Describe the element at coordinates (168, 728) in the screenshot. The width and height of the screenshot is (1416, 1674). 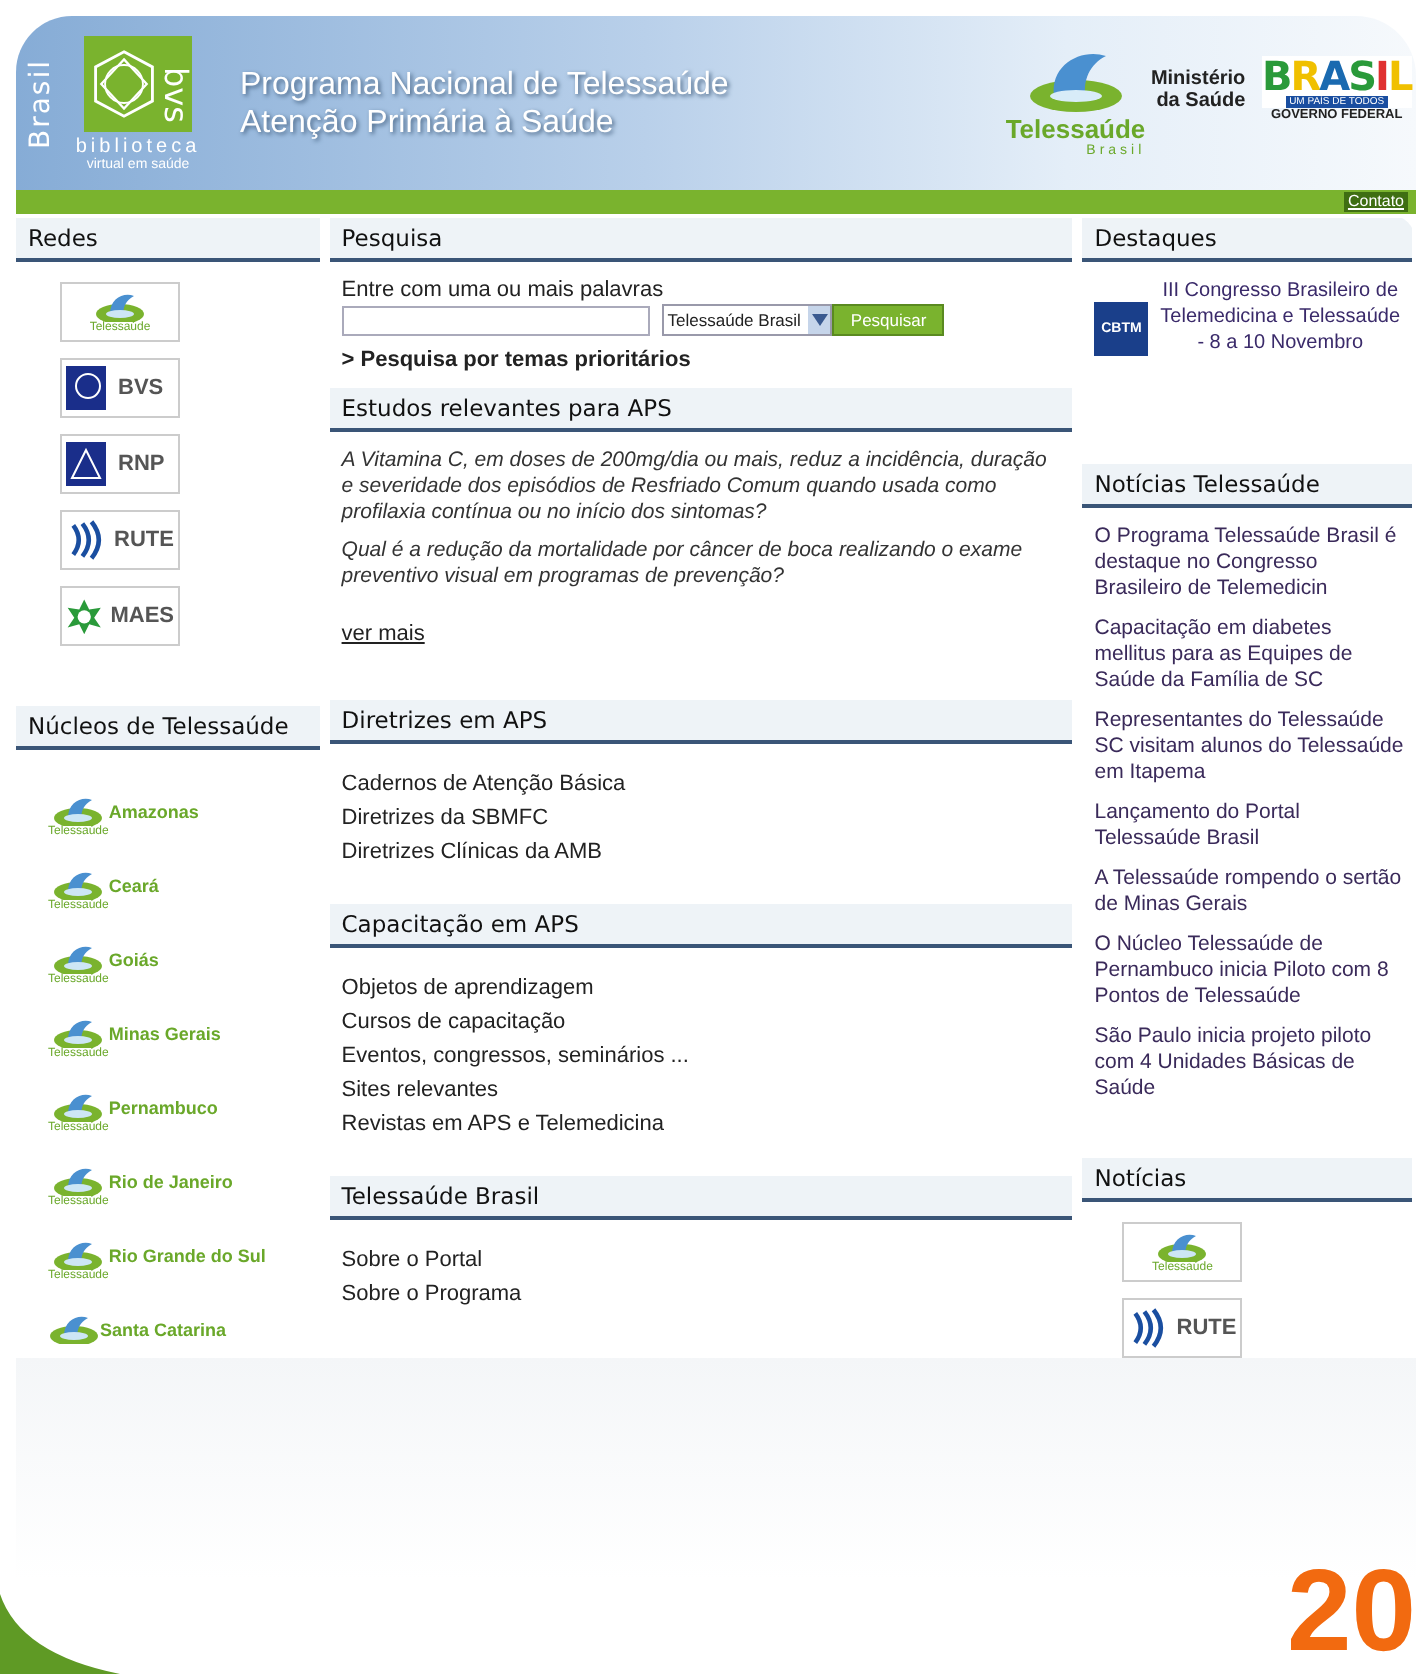
I see `section-header: Núcleos de Telessaúde` at that location.